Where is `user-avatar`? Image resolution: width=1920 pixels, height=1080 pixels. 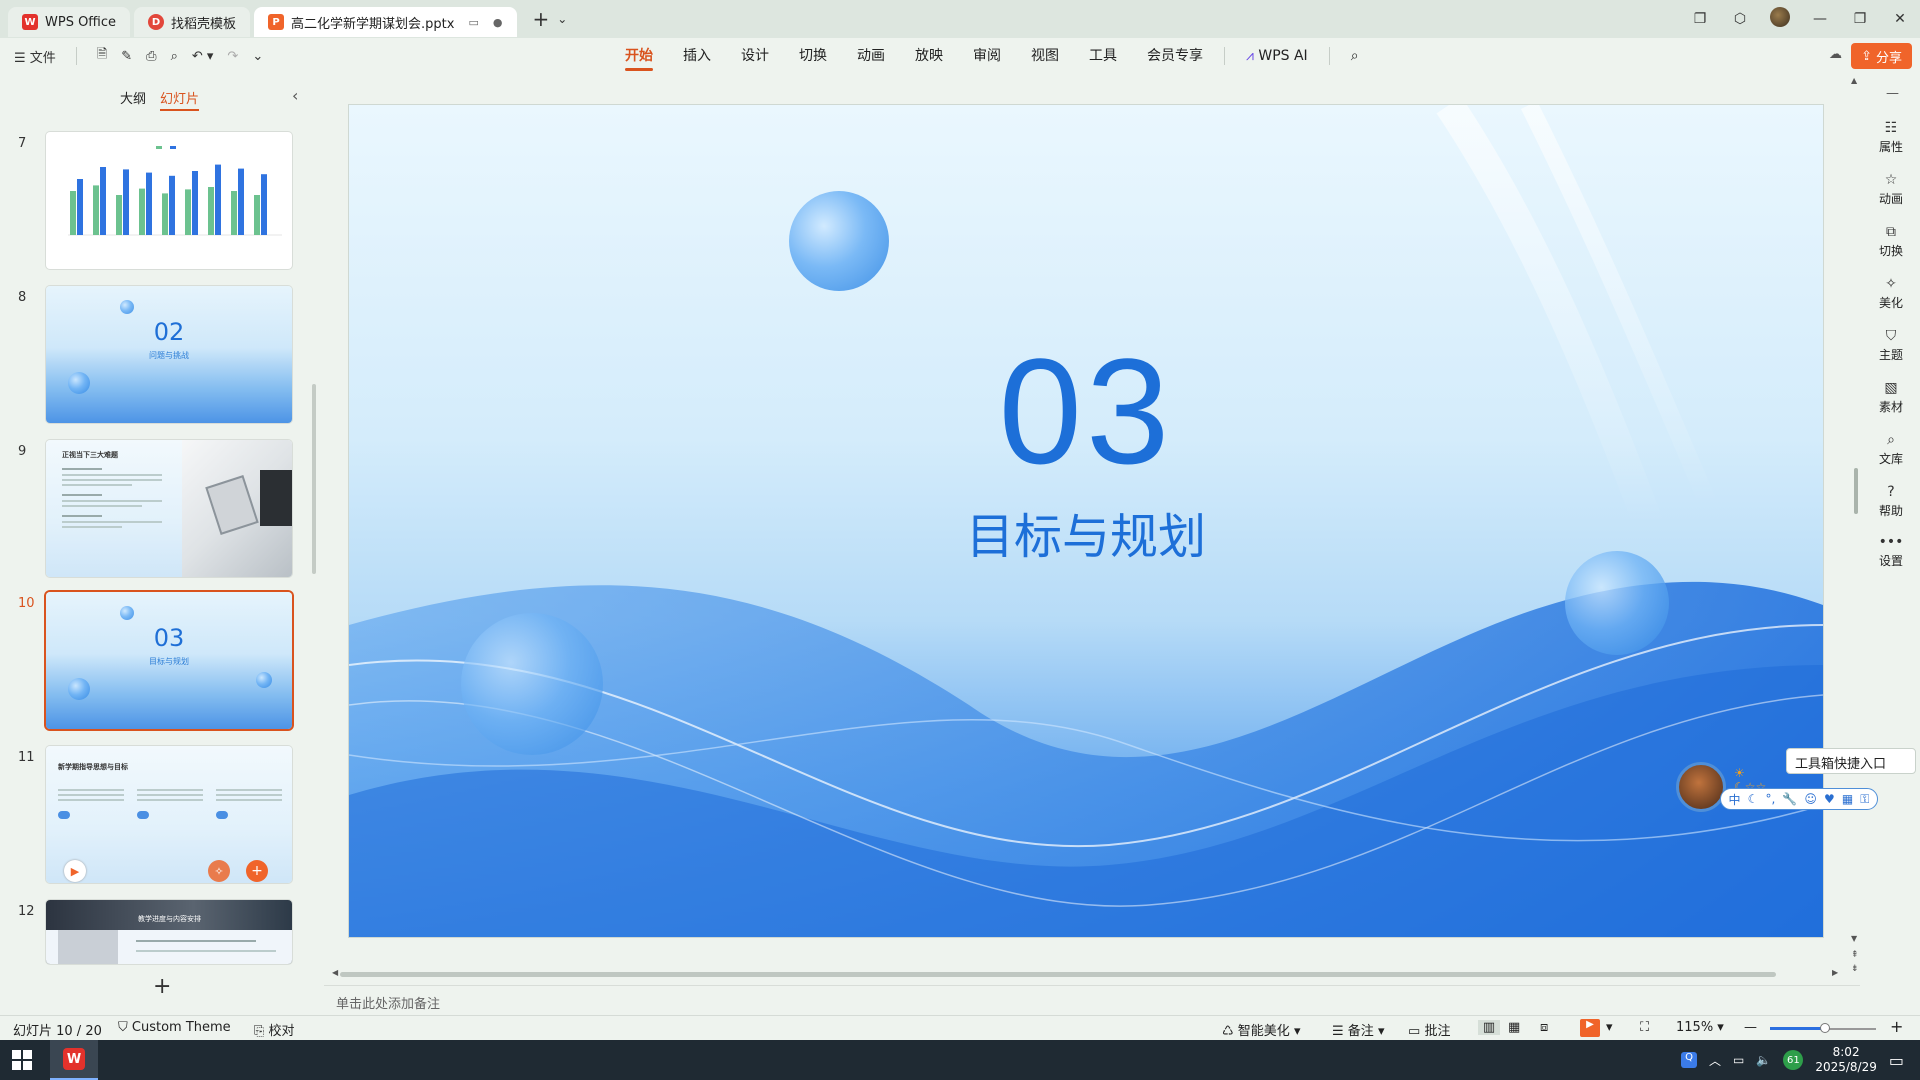
user-avatar is located at coordinates (1780, 19).